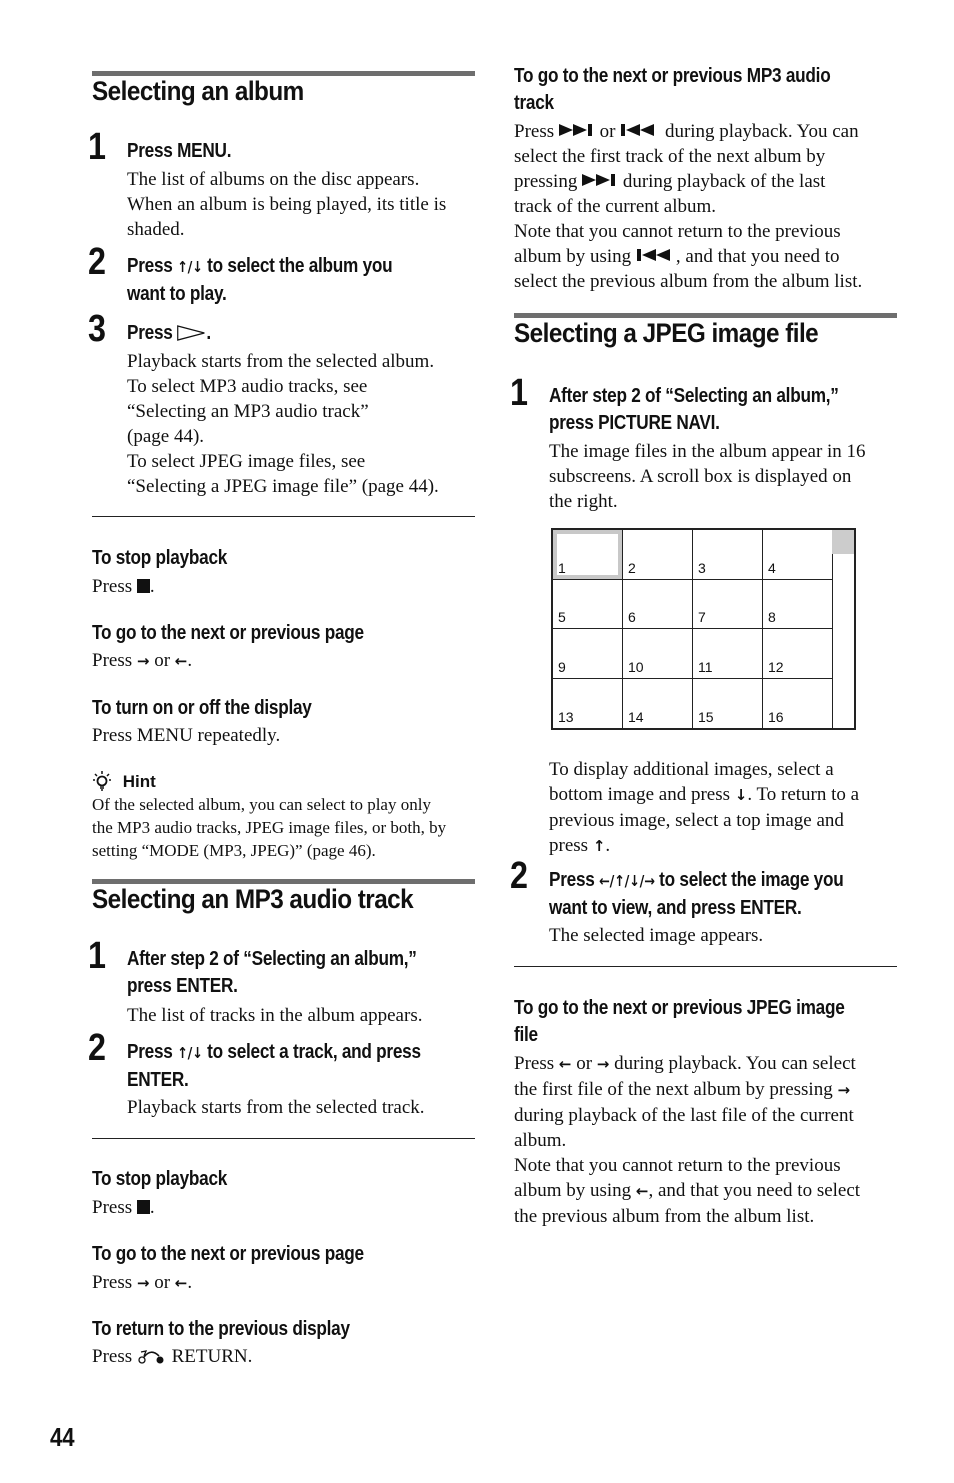 This screenshot has height=1483, width=954. What do you see at coordinates (675, 908) in the screenshot?
I see `text: want to view, and press ENTER.` at bounding box center [675, 908].